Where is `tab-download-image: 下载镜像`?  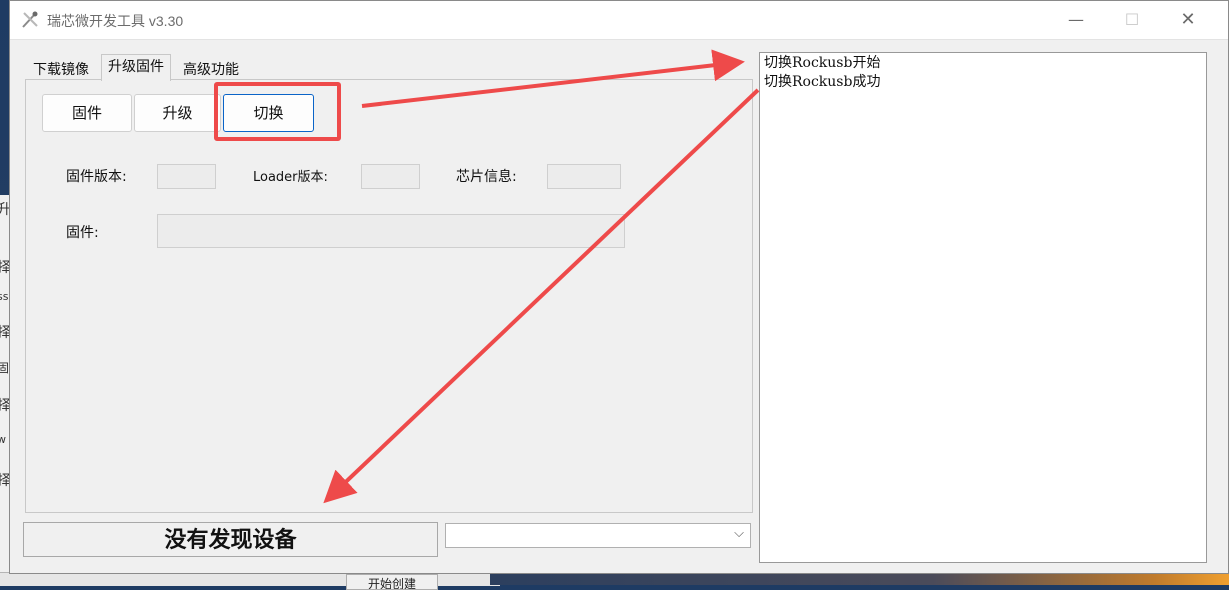
tab-download-image: 下载镜像 is located at coordinates (61, 70).